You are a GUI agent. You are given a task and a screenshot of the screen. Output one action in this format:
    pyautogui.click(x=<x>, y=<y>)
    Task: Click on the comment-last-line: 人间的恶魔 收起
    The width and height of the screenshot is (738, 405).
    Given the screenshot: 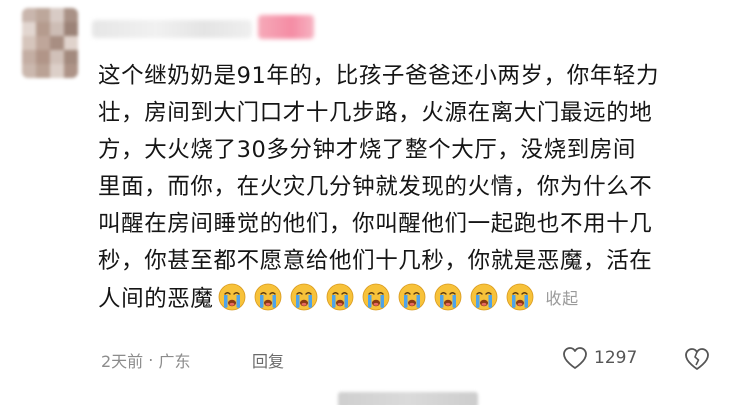 What is the action you would take?
    pyautogui.click(x=412, y=298)
    